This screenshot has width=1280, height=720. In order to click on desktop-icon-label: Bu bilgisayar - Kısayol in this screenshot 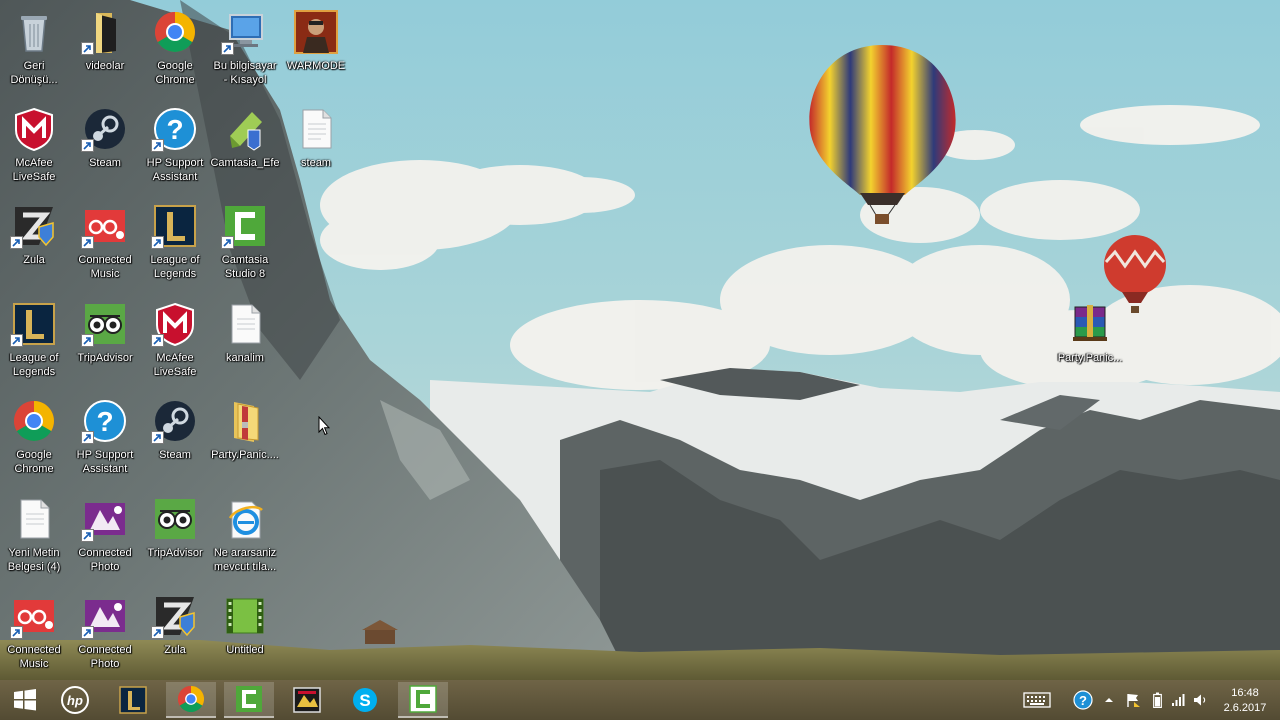, I will do `click(245, 73)`.